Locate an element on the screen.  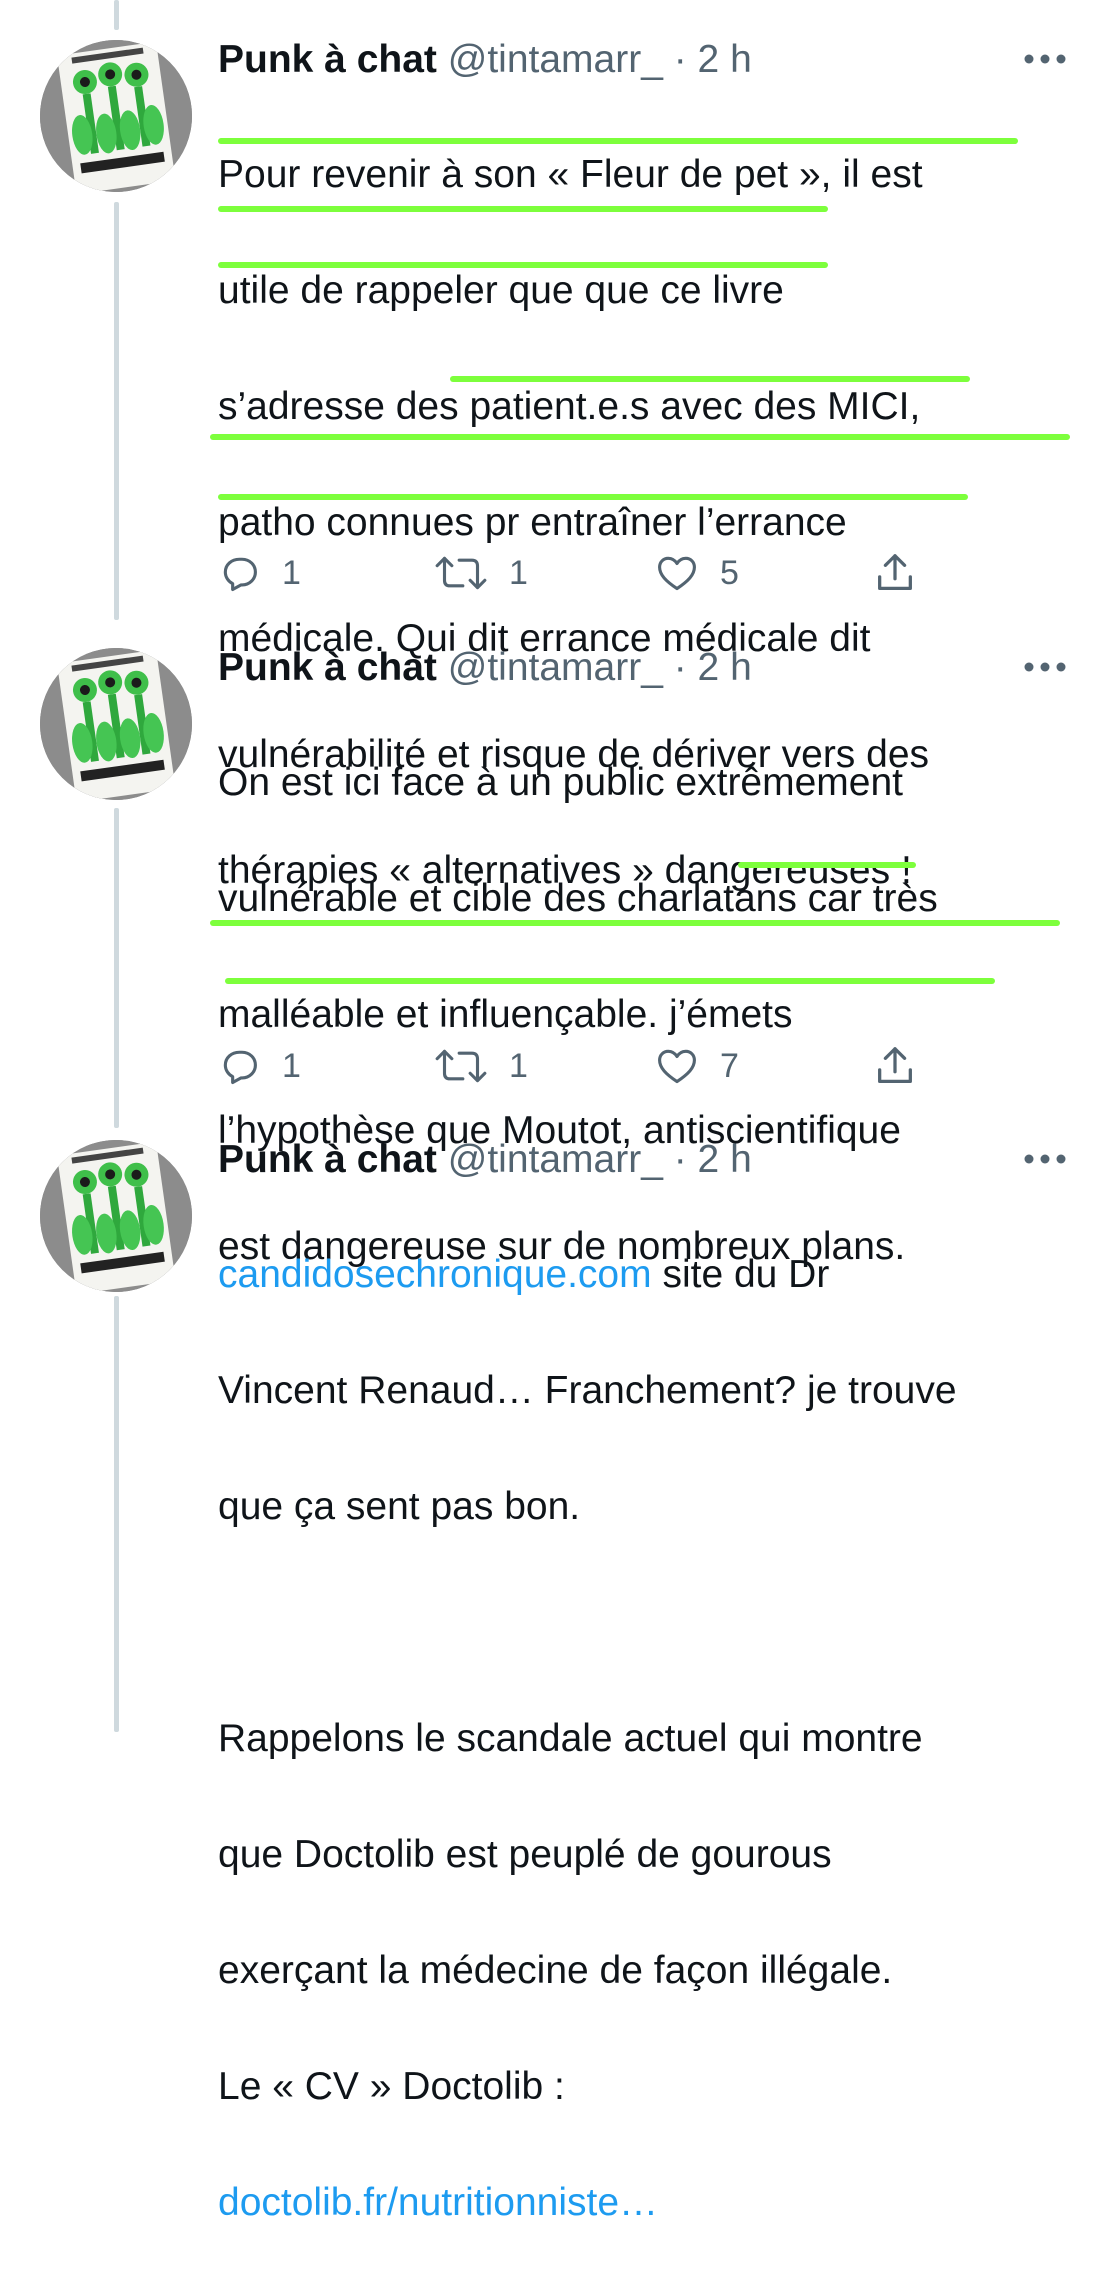
tweet-text-line: exerçant la médecine de façon illégale. is located at coordinates (555, 1970).